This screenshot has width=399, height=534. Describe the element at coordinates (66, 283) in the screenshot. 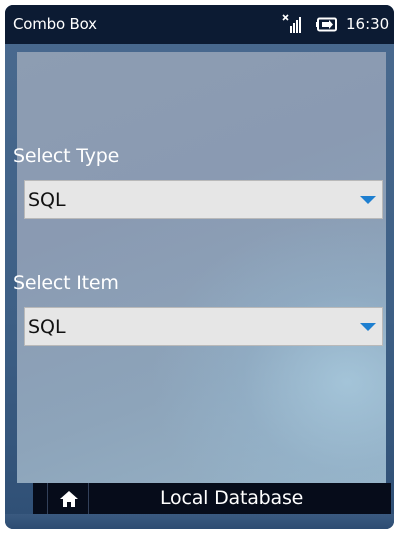

I see `select-item-label: Select Item` at that location.